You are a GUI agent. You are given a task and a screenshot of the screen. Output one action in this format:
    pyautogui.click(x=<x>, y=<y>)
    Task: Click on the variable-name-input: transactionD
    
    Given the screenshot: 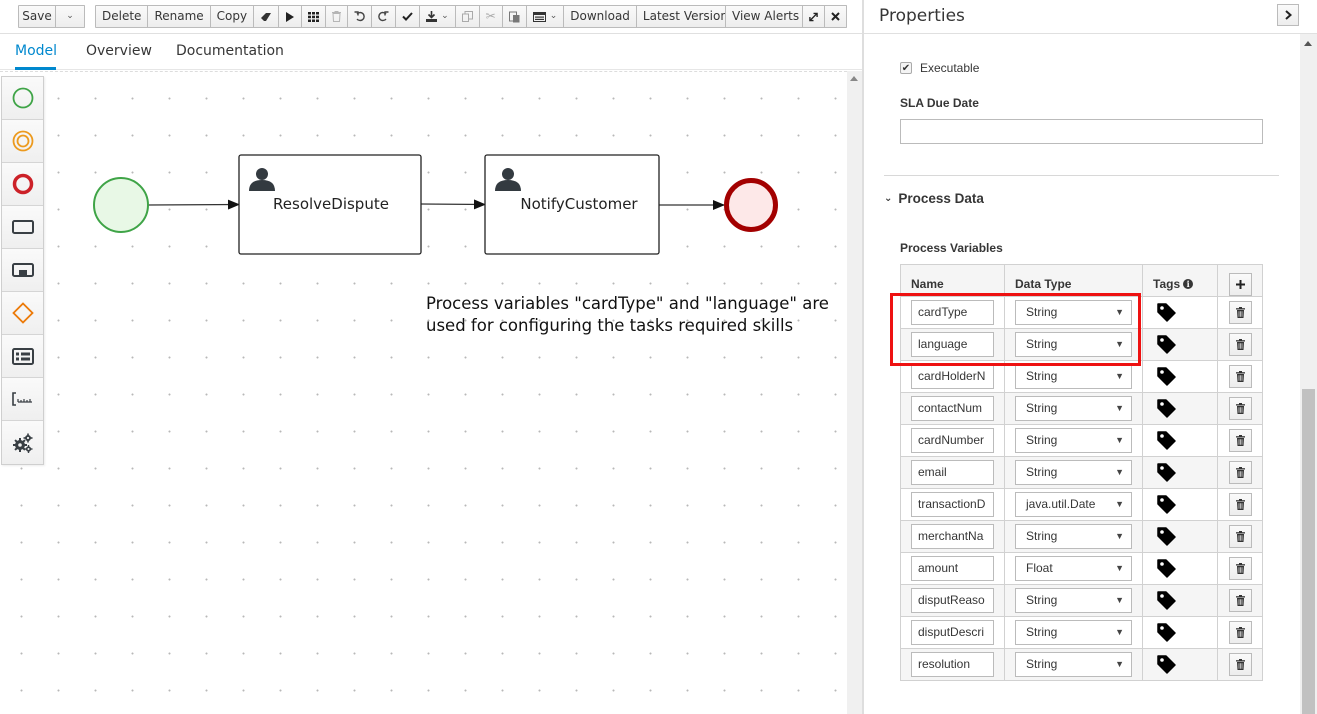 What is the action you would take?
    pyautogui.click(x=952, y=504)
    